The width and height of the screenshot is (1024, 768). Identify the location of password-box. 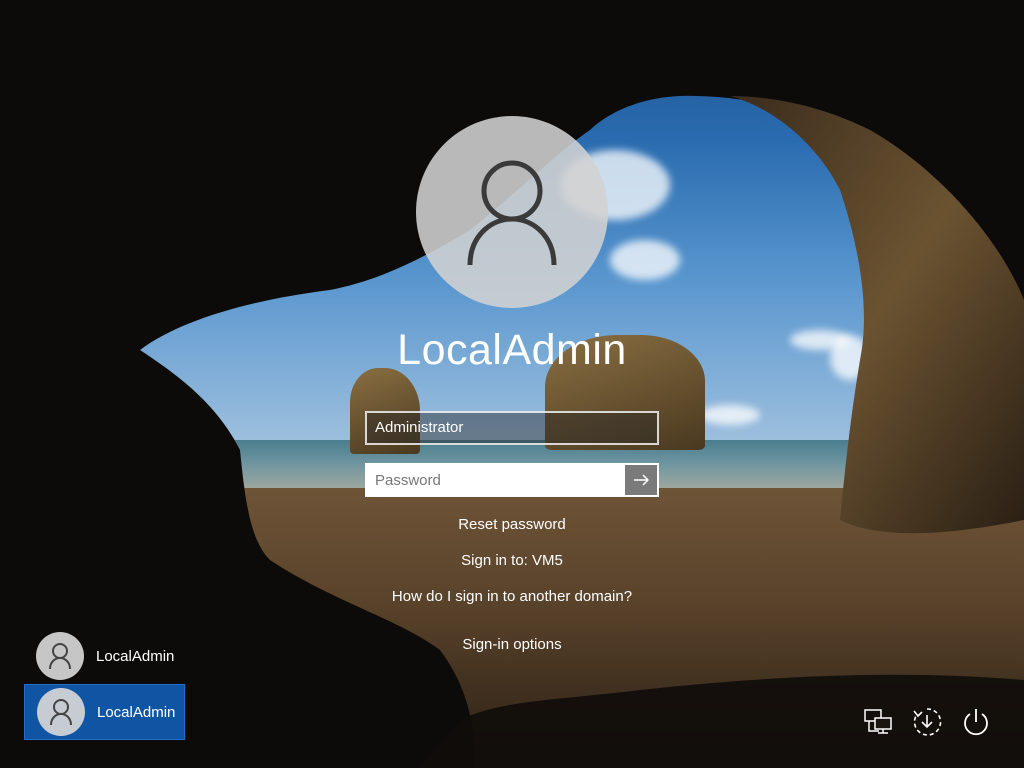
(512, 480).